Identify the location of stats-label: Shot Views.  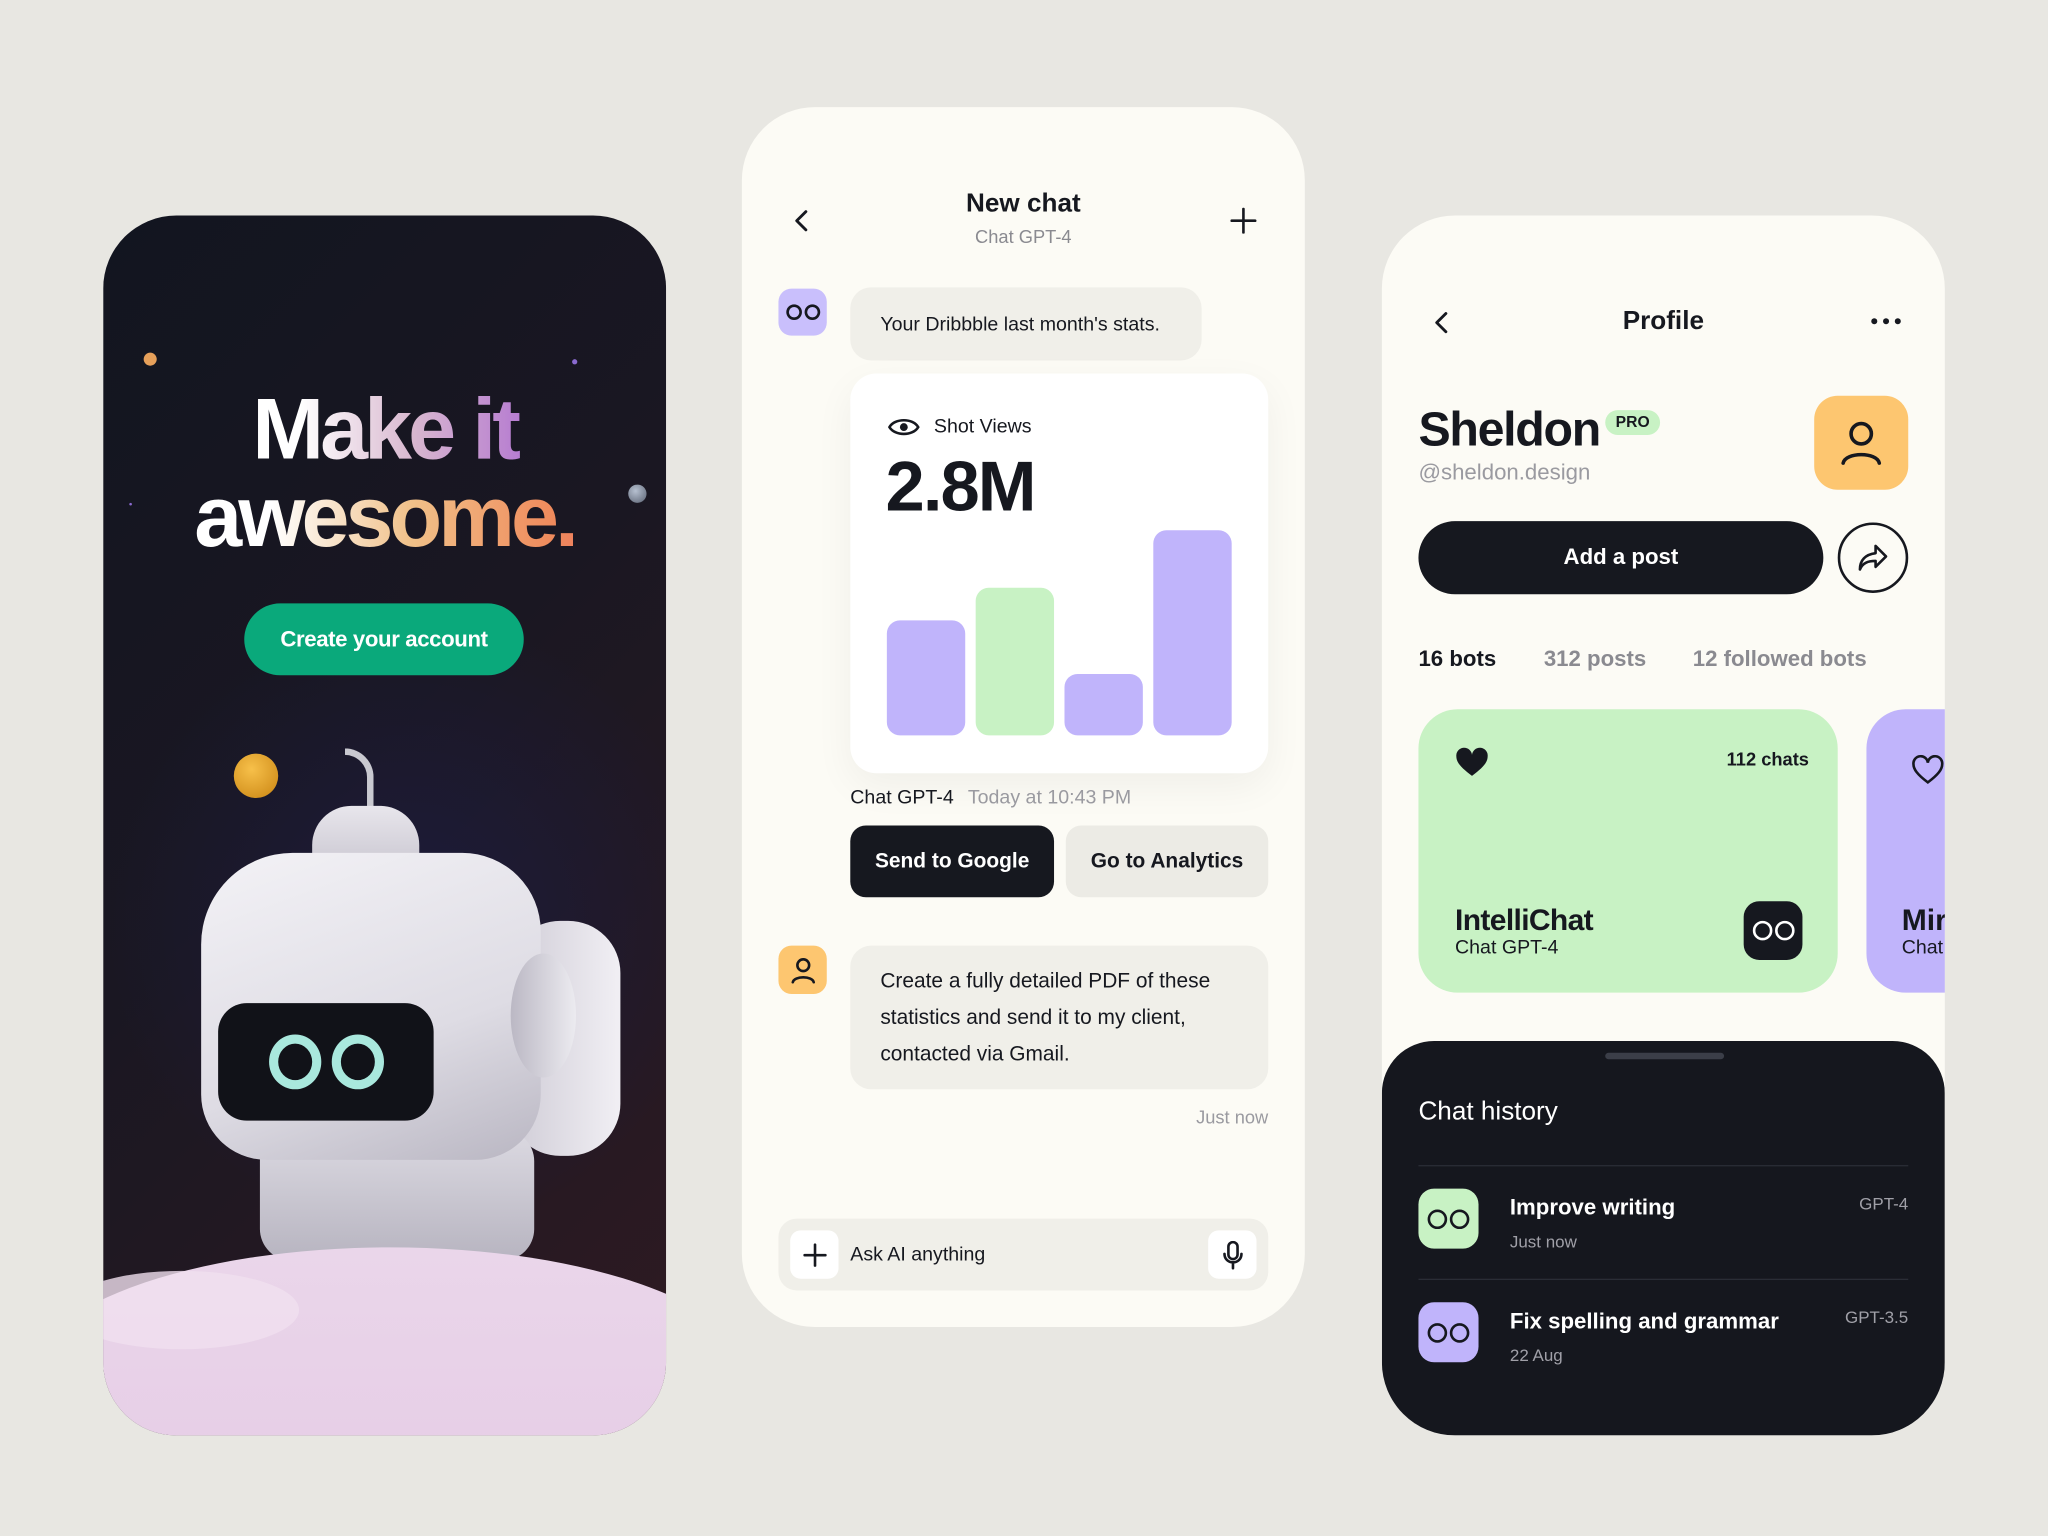
(982, 426).